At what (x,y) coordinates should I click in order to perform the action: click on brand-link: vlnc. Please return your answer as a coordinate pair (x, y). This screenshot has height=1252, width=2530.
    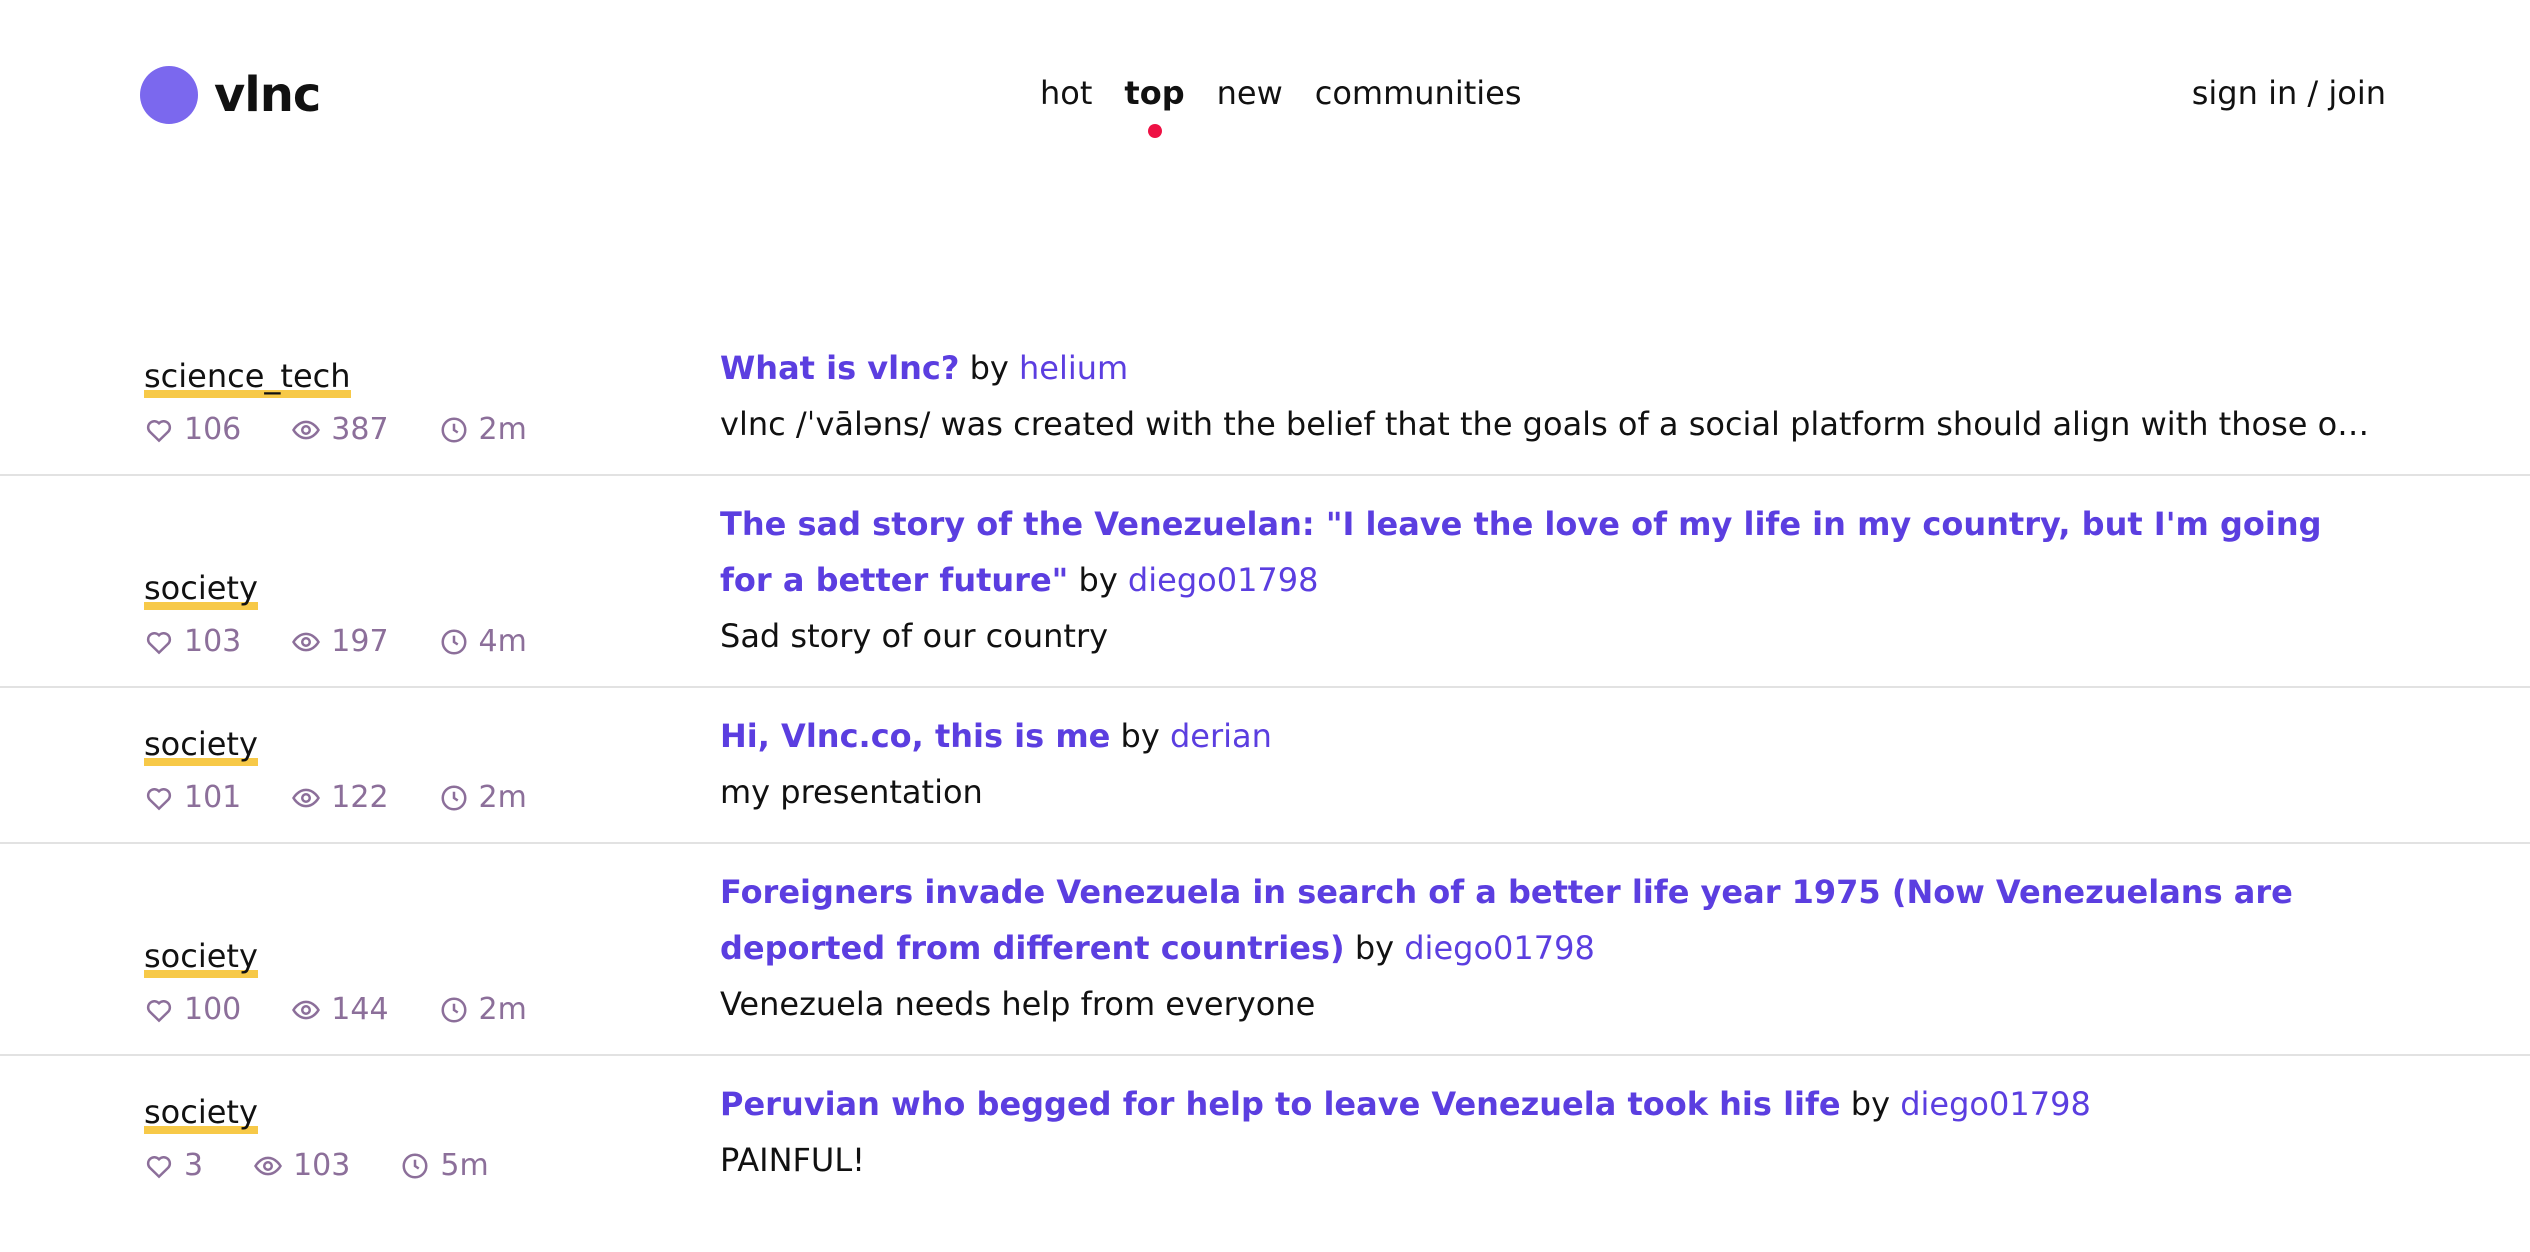
    Looking at the image, I should click on (230, 95).